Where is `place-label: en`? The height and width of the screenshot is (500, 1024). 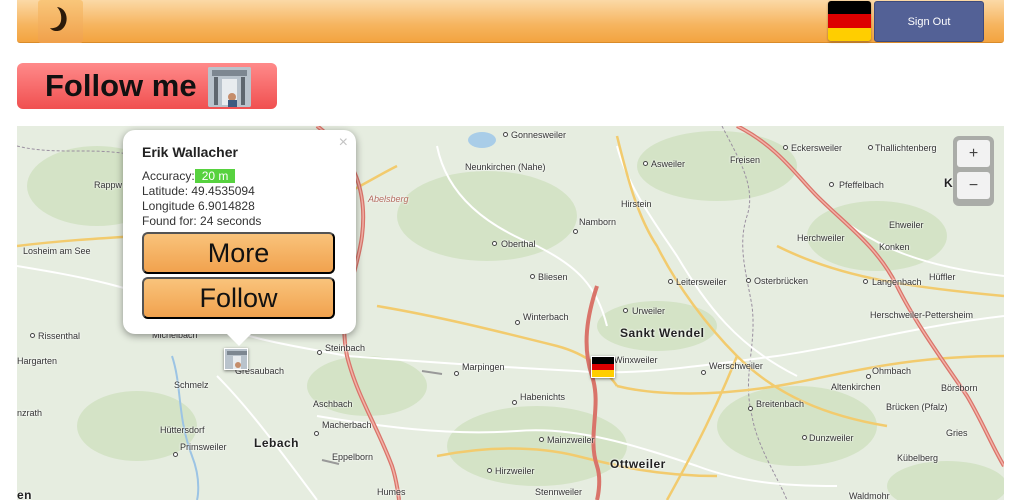 place-label: en is located at coordinates (25, 494).